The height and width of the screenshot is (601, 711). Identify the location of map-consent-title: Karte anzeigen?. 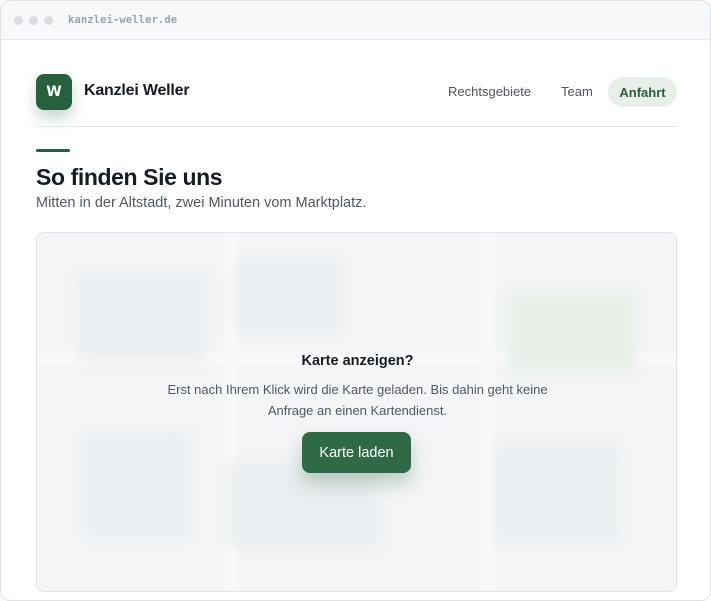
(357, 361).